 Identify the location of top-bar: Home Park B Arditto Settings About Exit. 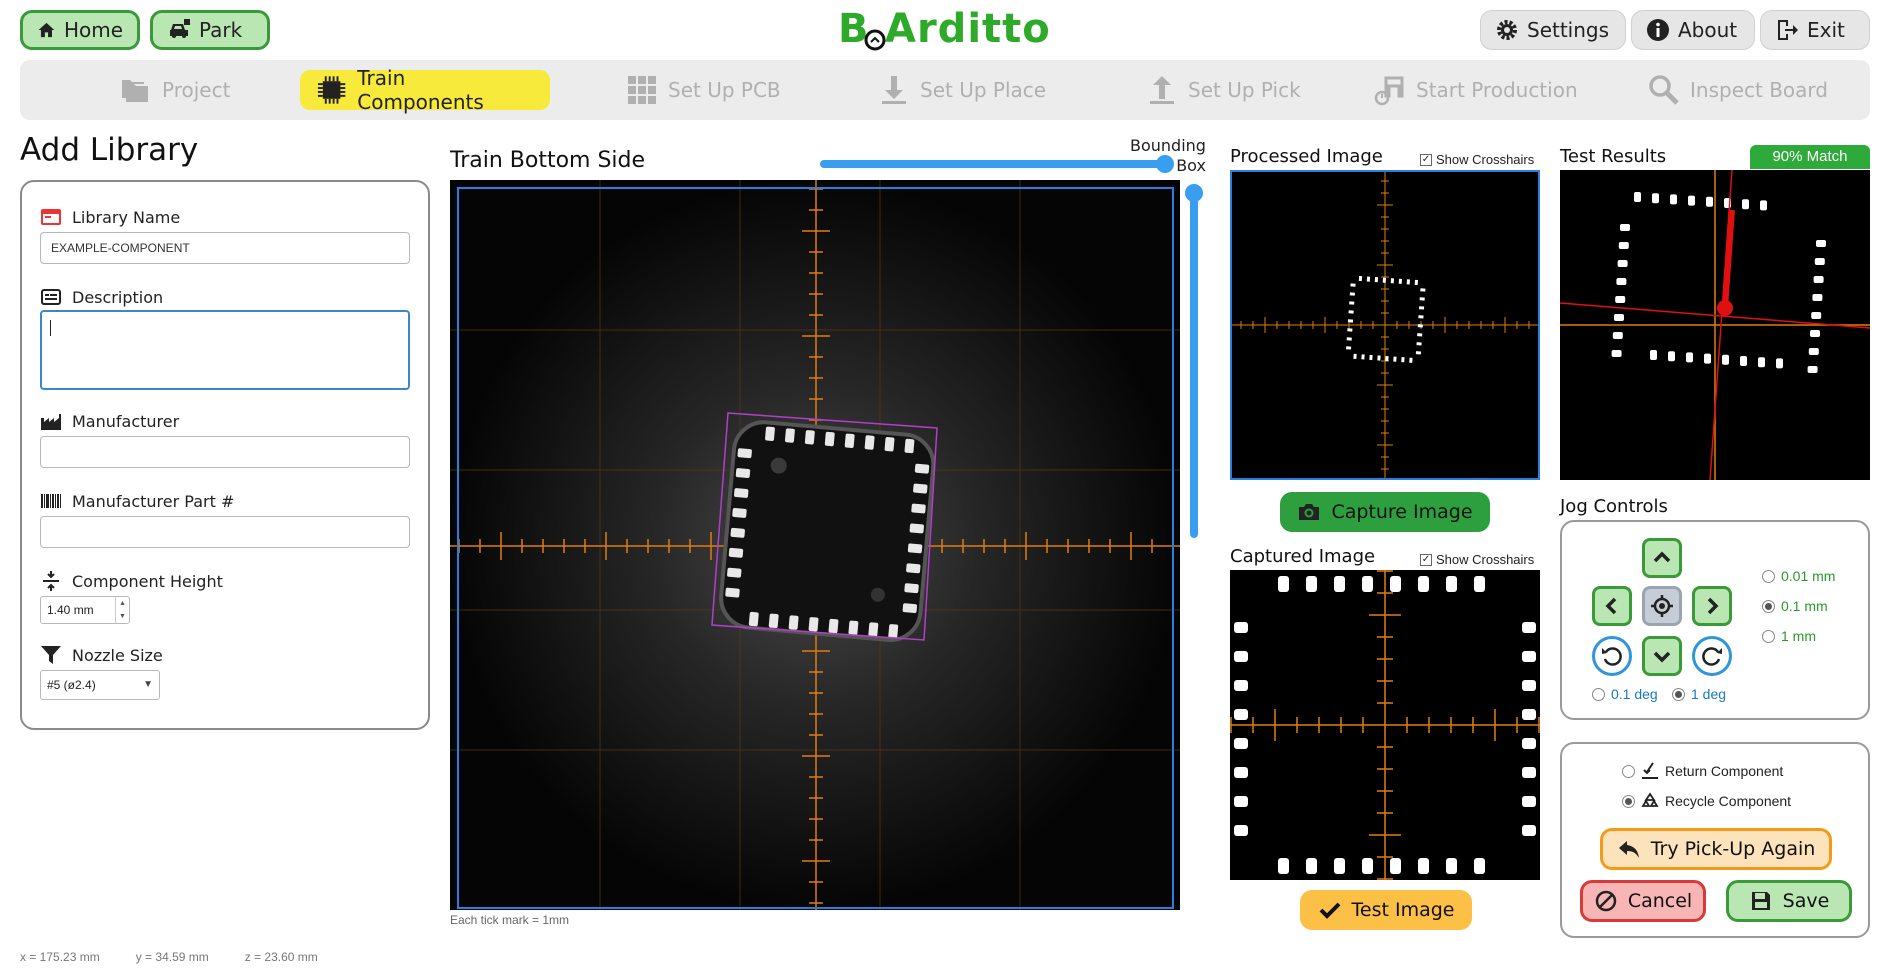
(945, 28).